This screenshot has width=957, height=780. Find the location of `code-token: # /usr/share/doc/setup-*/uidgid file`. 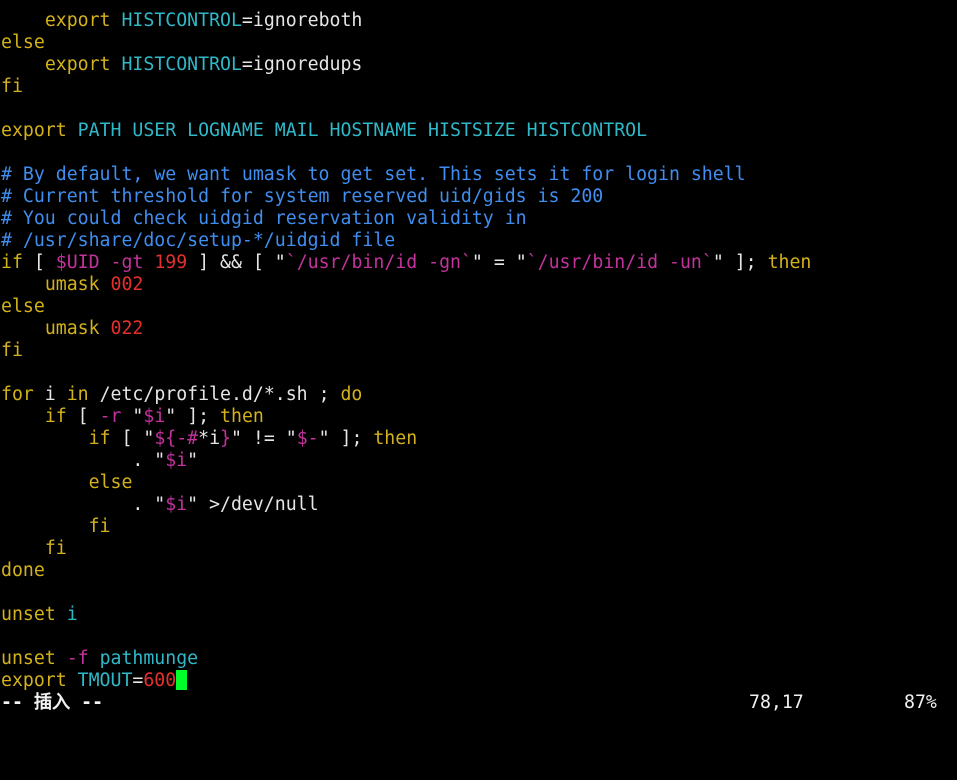

code-token: # /usr/share/doc/setup-*/uidgid file is located at coordinates (198, 240).